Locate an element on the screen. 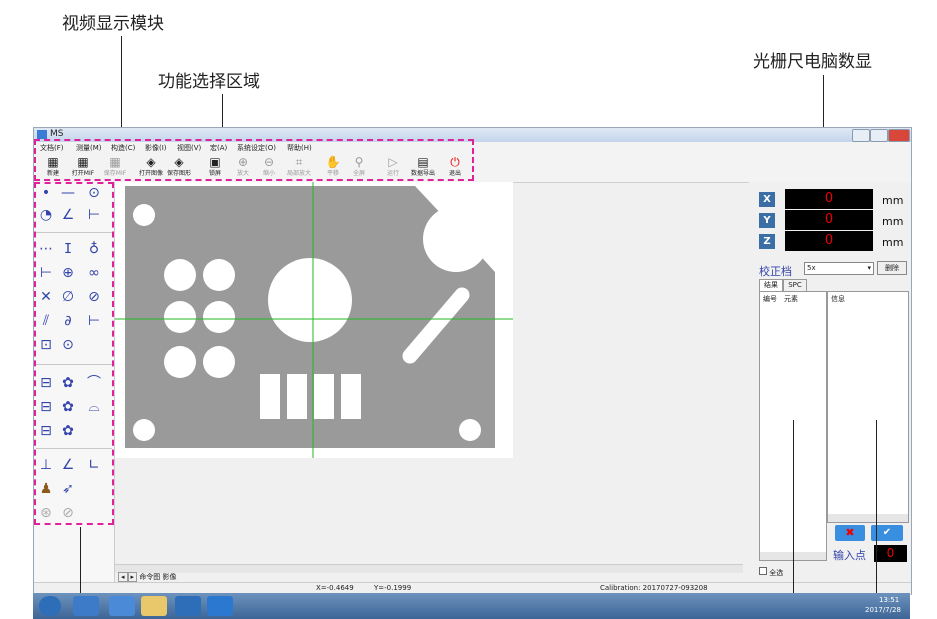 This screenshot has width=937, height=619. y-display: 0 is located at coordinates (829, 220).